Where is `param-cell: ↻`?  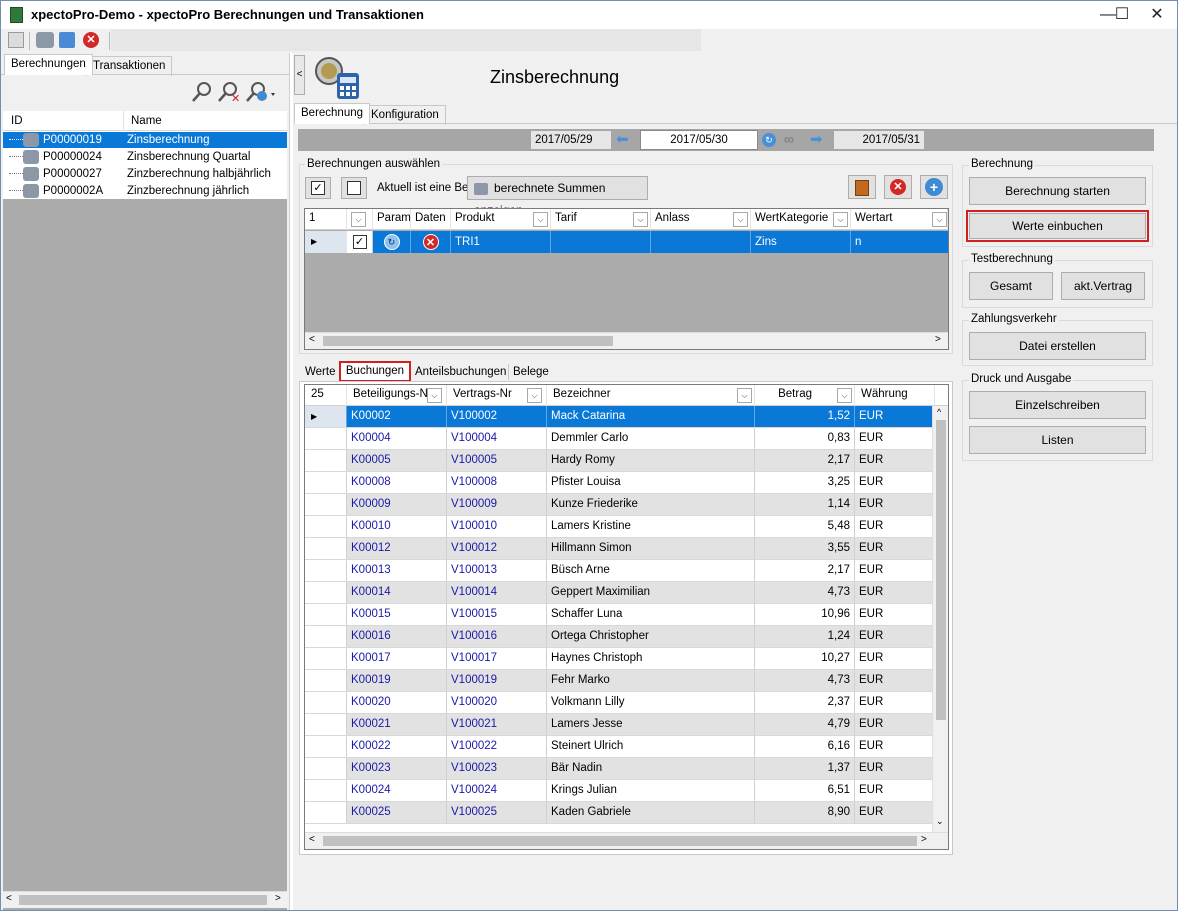 param-cell: ↻ is located at coordinates (392, 242).